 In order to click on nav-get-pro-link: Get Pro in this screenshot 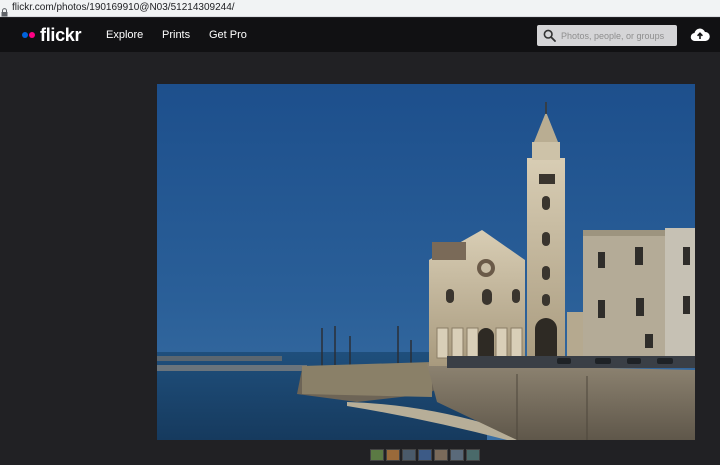, I will do `click(228, 35)`.